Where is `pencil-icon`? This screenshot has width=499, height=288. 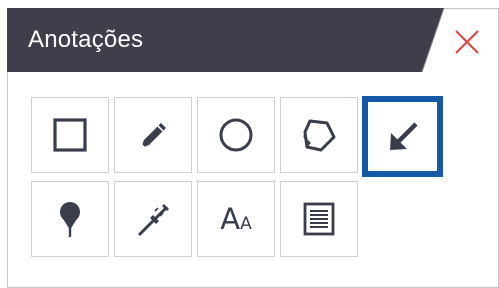 pencil-icon is located at coordinates (153, 135).